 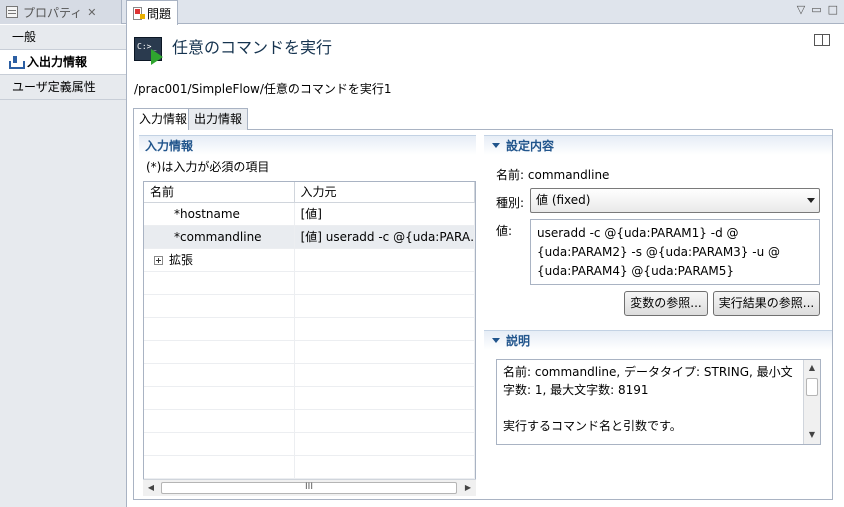 What do you see at coordinates (833, 9) in the screenshot?
I see `maximize-icon: □` at bounding box center [833, 9].